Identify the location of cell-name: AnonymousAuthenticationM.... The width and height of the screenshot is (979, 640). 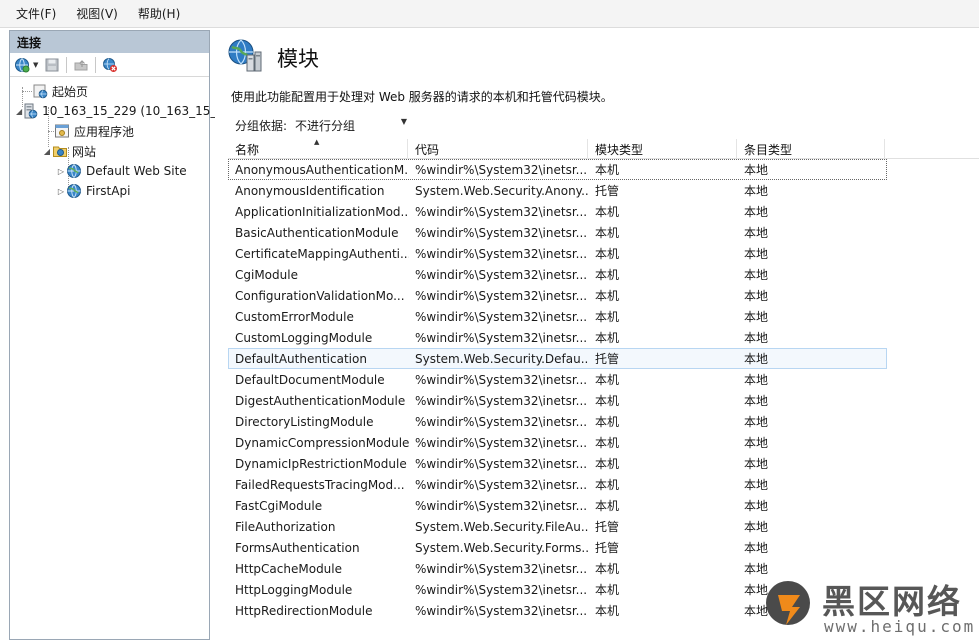
(322, 169).